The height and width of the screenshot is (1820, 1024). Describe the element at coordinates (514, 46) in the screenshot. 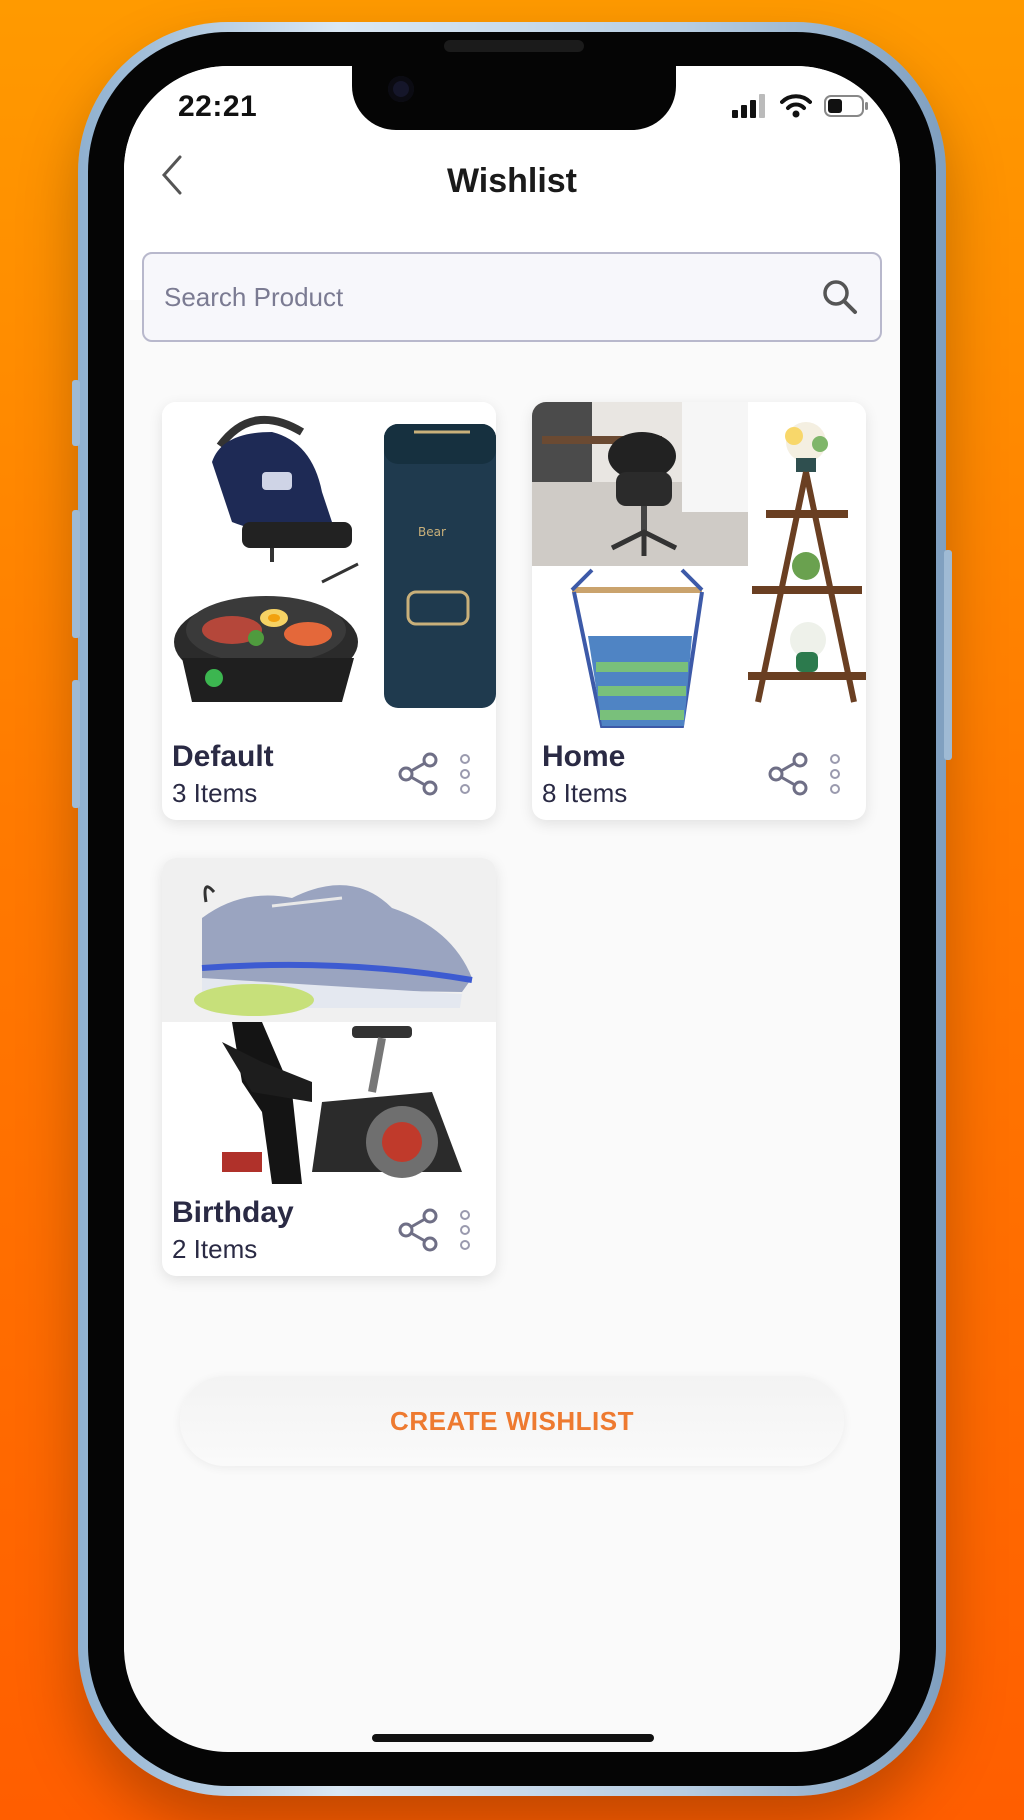

I see `earpiece-speaker` at that location.